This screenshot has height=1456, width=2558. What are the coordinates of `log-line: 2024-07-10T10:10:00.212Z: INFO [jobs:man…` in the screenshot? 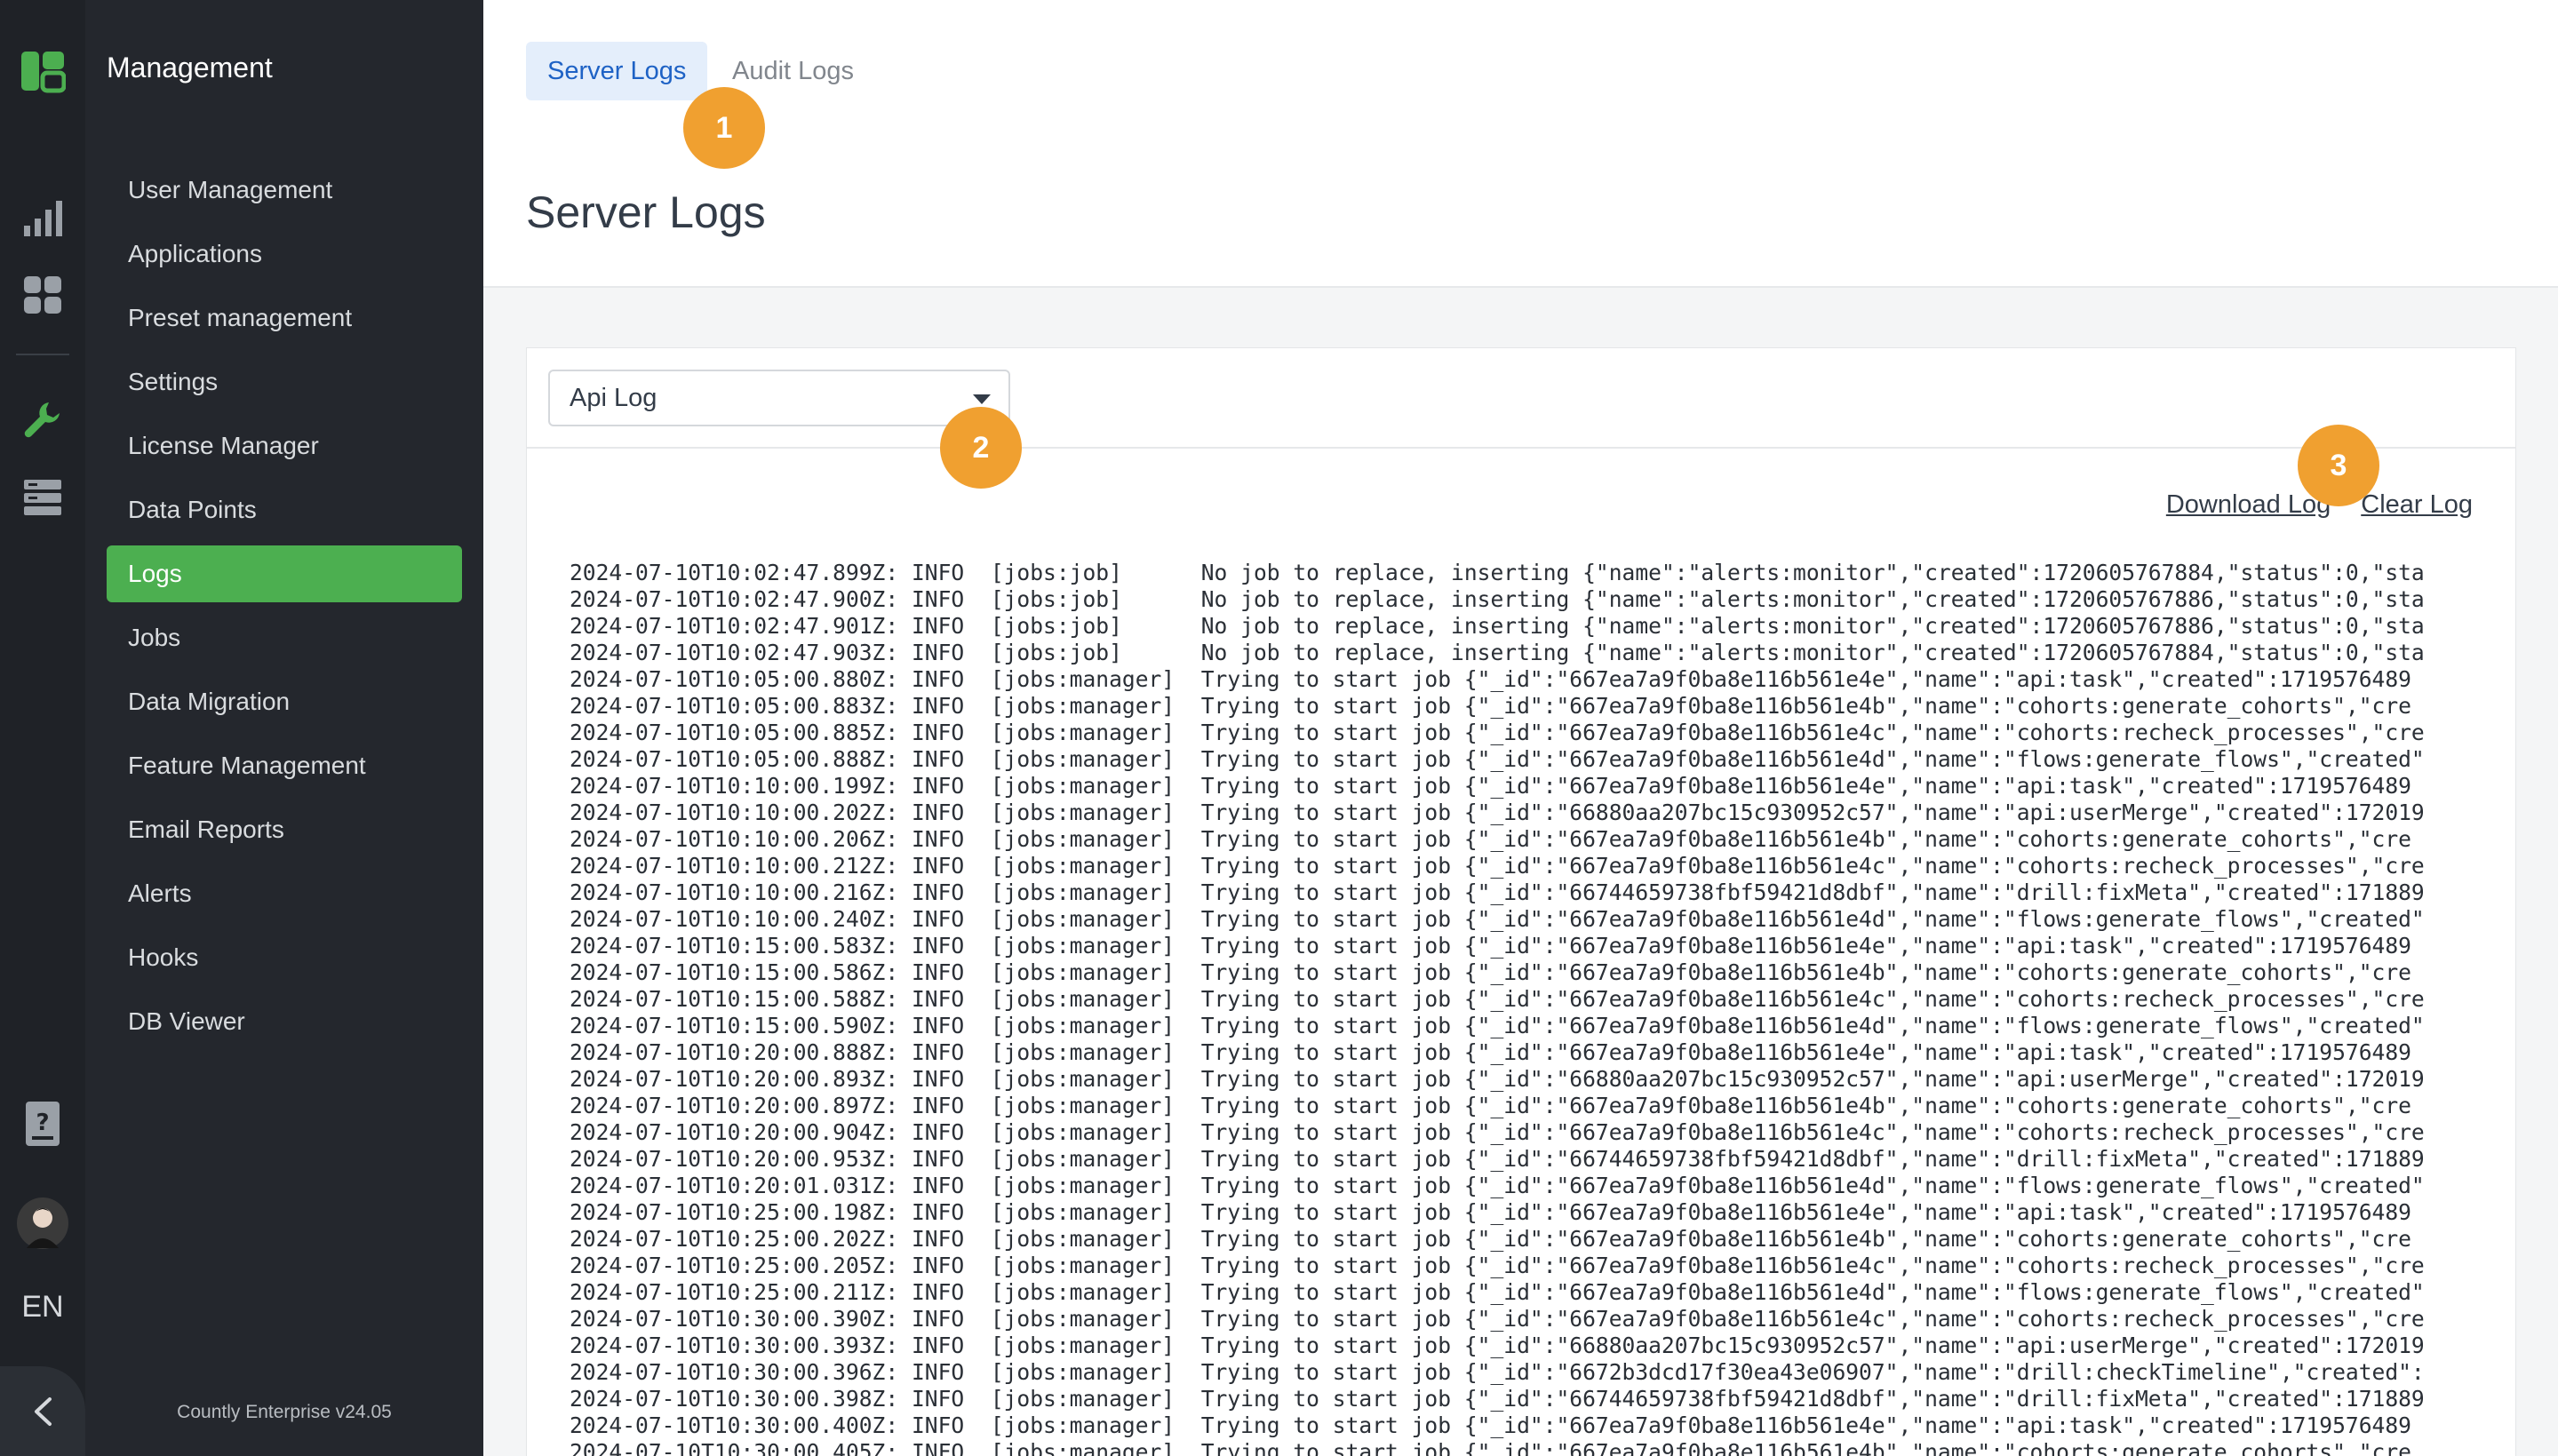 It's located at (1497, 866).